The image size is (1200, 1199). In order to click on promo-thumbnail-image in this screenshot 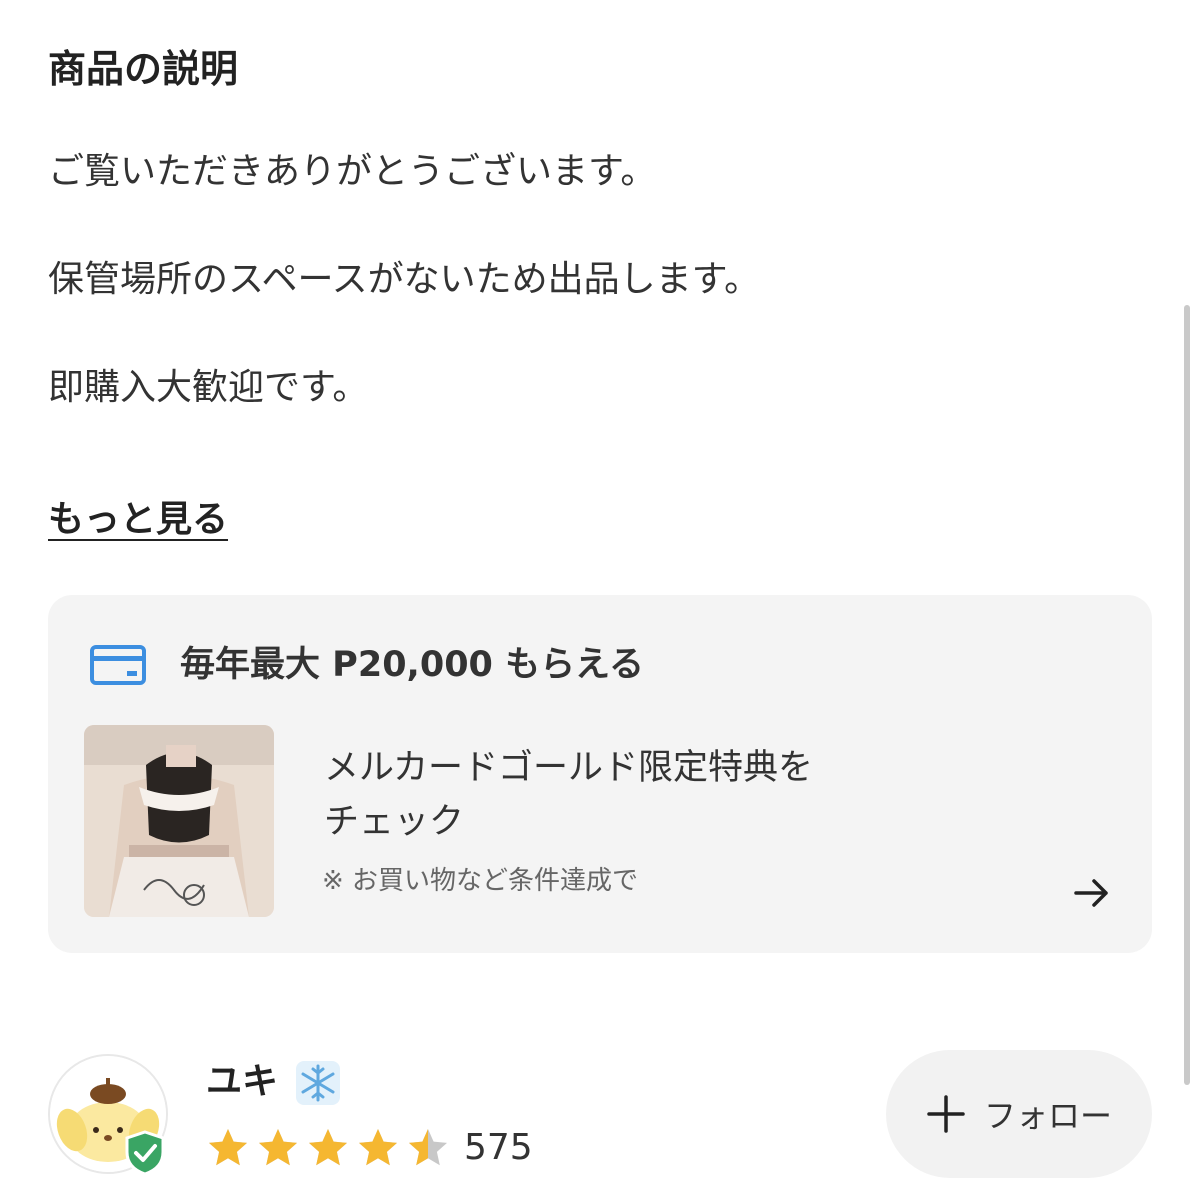, I will do `click(179, 821)`.